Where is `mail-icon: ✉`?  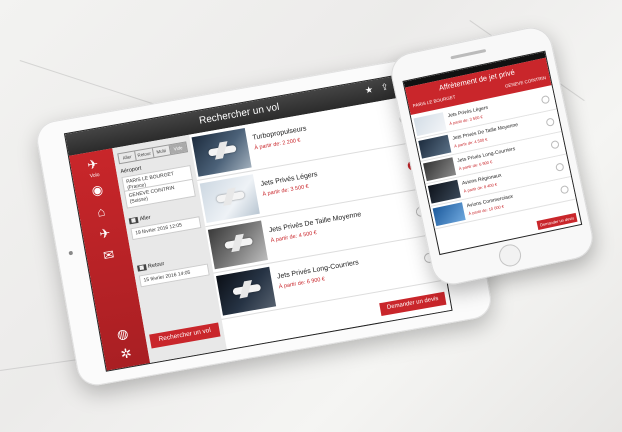 mail-icon: ✉ is located at coordinates (109, 255).